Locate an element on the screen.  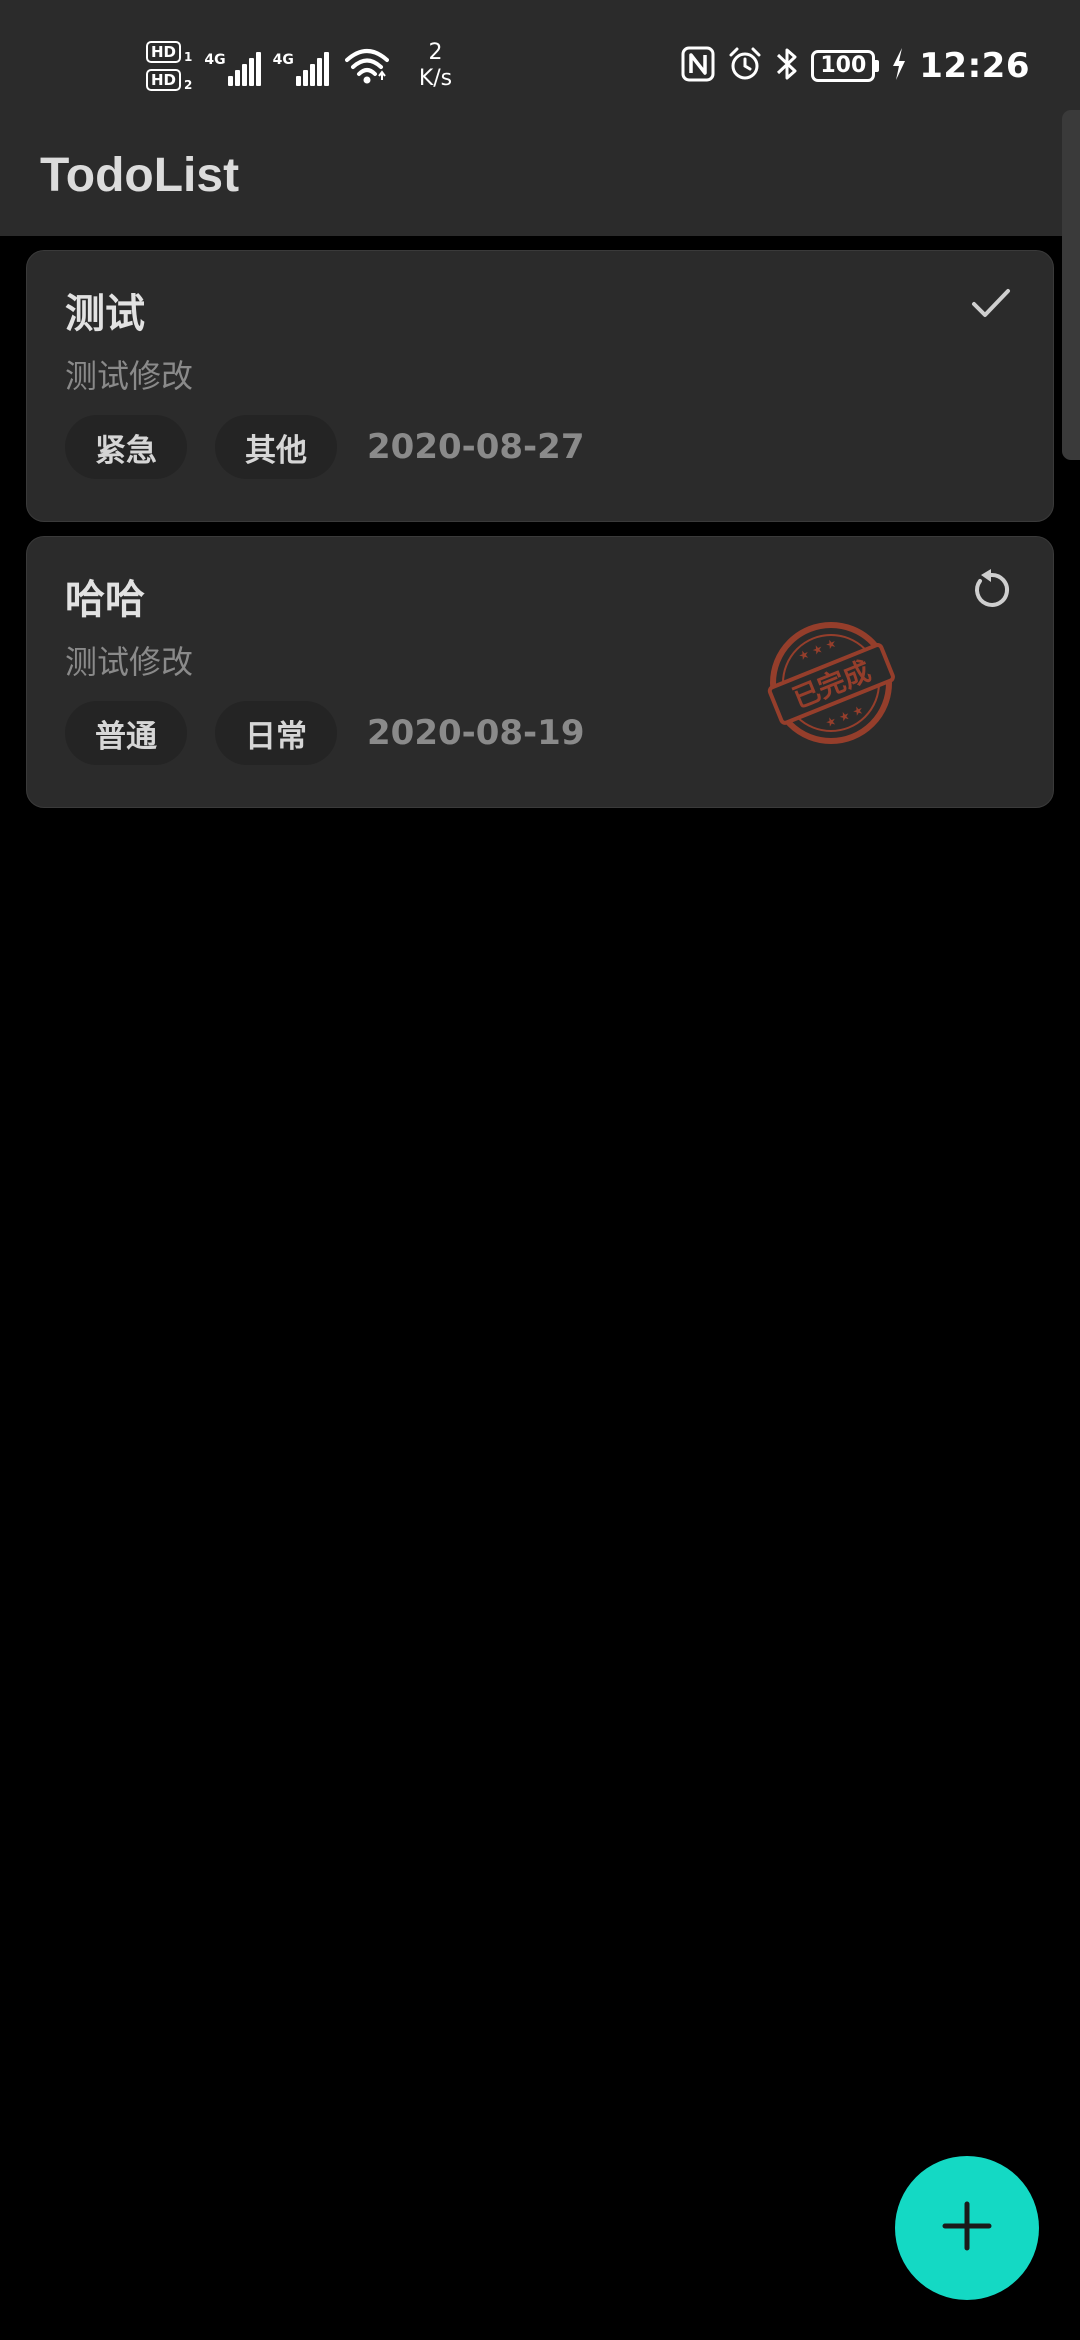
undo-icon is located at coordinates (991, 591).